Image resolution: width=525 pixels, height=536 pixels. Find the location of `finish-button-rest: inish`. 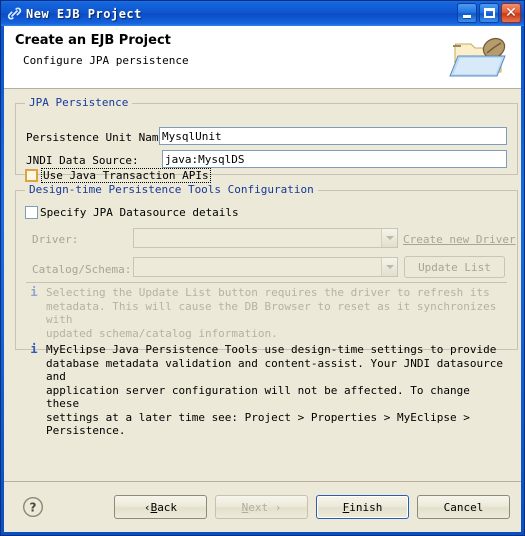

finish-button-rest: inish is located at coordinates (366, 507).